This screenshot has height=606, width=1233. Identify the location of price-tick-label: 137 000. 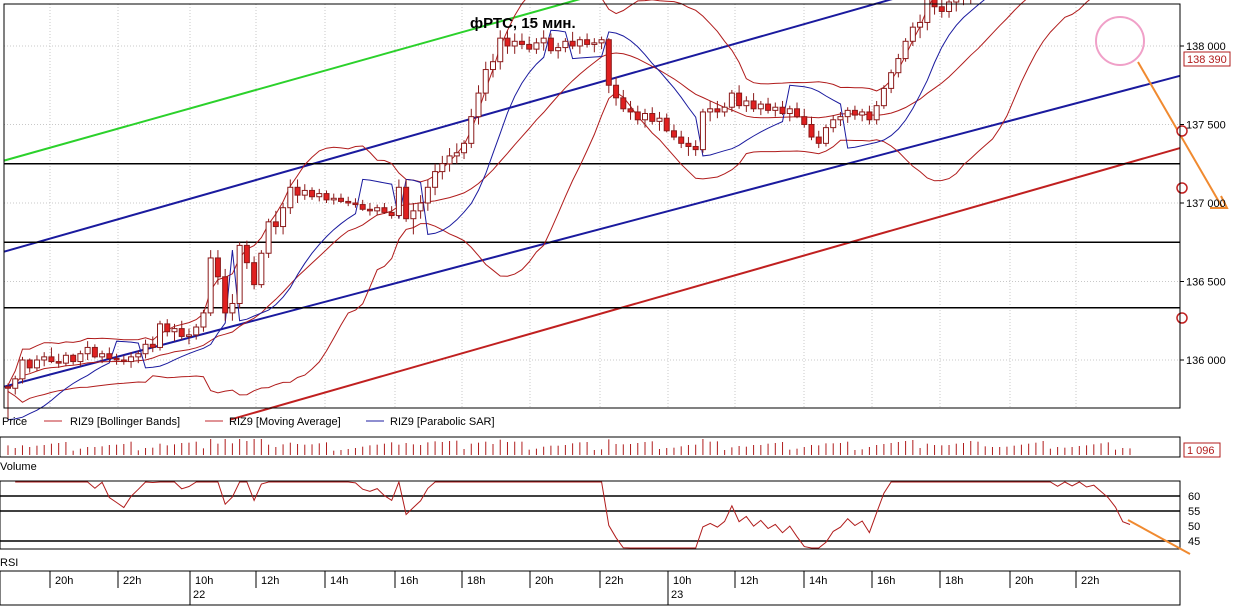
(1206, 204).